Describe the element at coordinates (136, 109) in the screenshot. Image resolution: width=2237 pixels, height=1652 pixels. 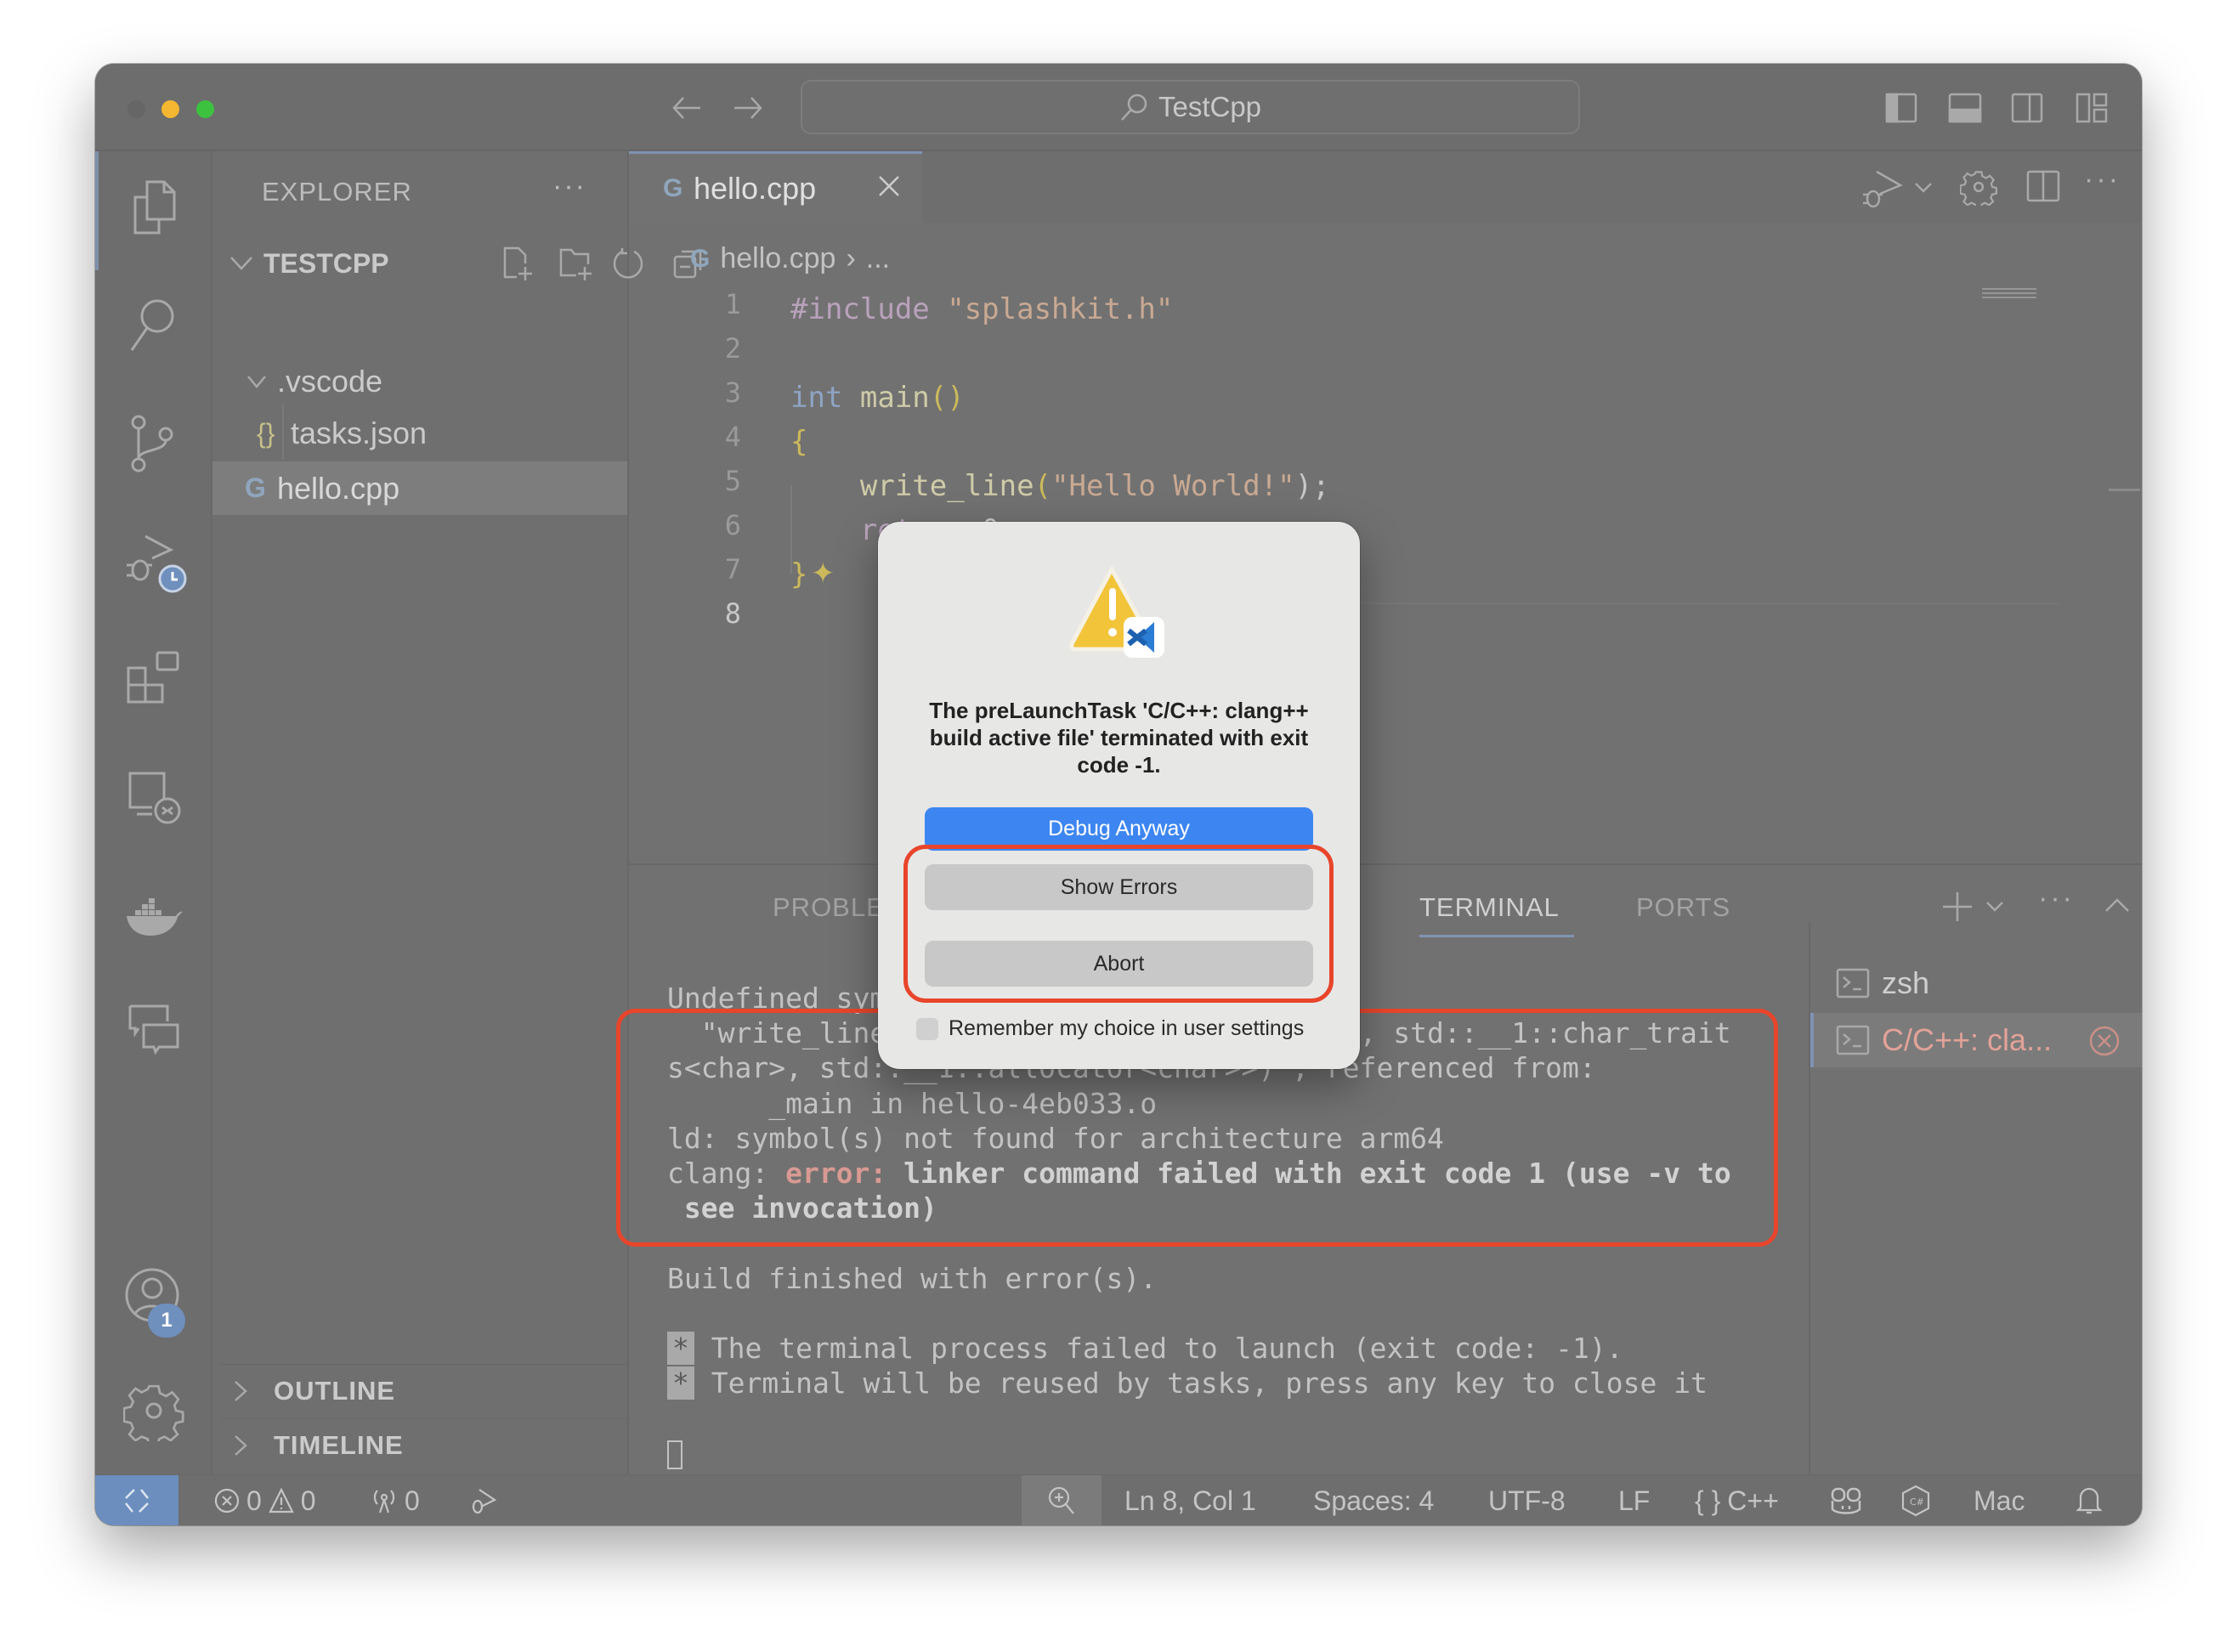
I see `close-window-button` at that location.